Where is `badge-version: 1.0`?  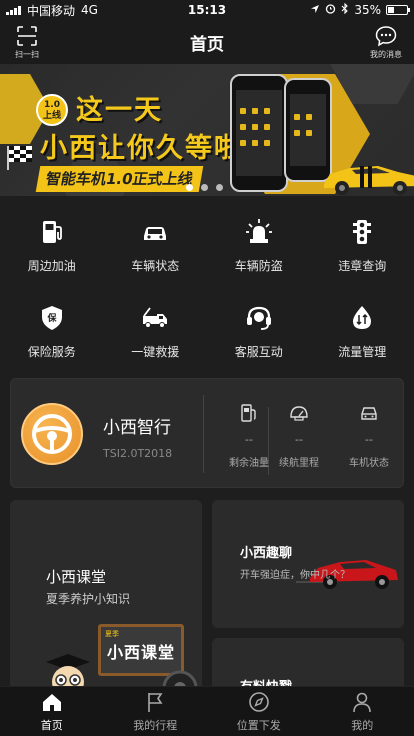 badge-version: 1.0 is located at coordinates (52, 105).